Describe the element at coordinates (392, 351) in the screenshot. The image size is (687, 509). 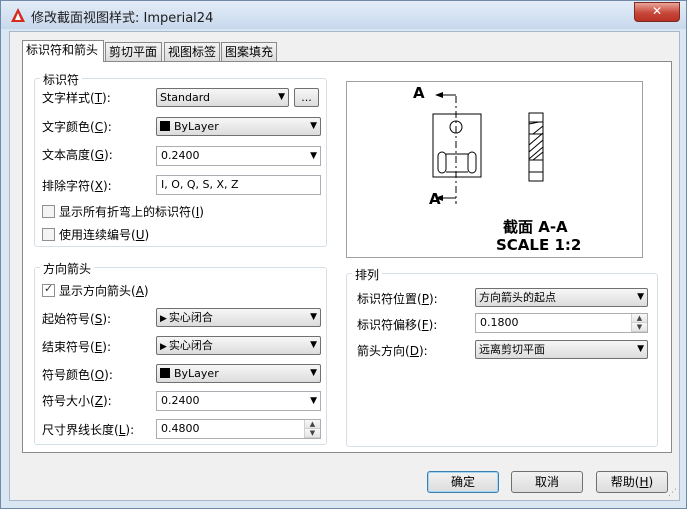
I see `arrow-direction-label: 箭头方向(D):` at that location.